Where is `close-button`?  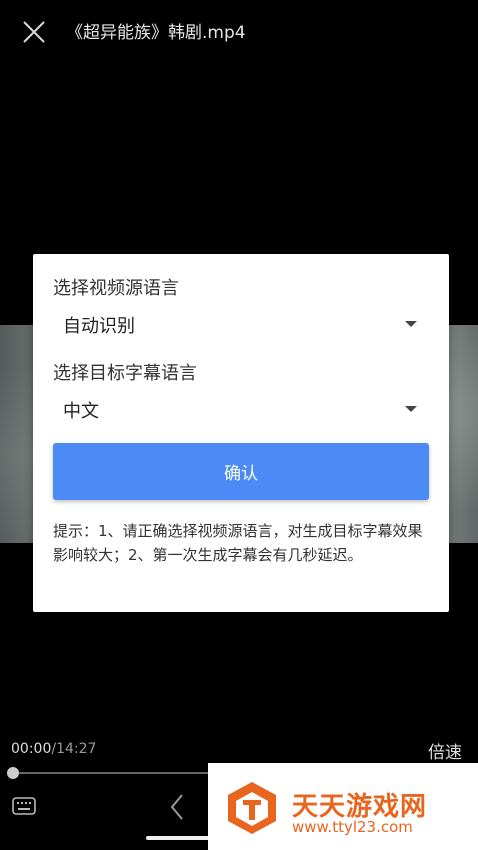
close-button is located at coordinates (34, 32).